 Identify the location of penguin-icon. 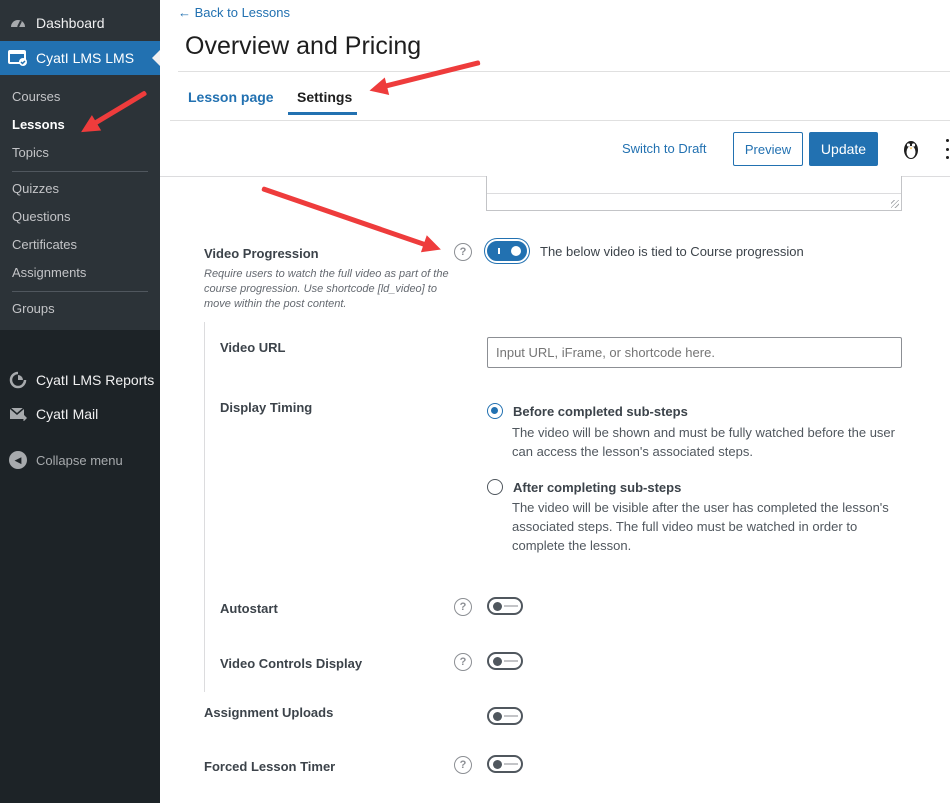
(911, 149).